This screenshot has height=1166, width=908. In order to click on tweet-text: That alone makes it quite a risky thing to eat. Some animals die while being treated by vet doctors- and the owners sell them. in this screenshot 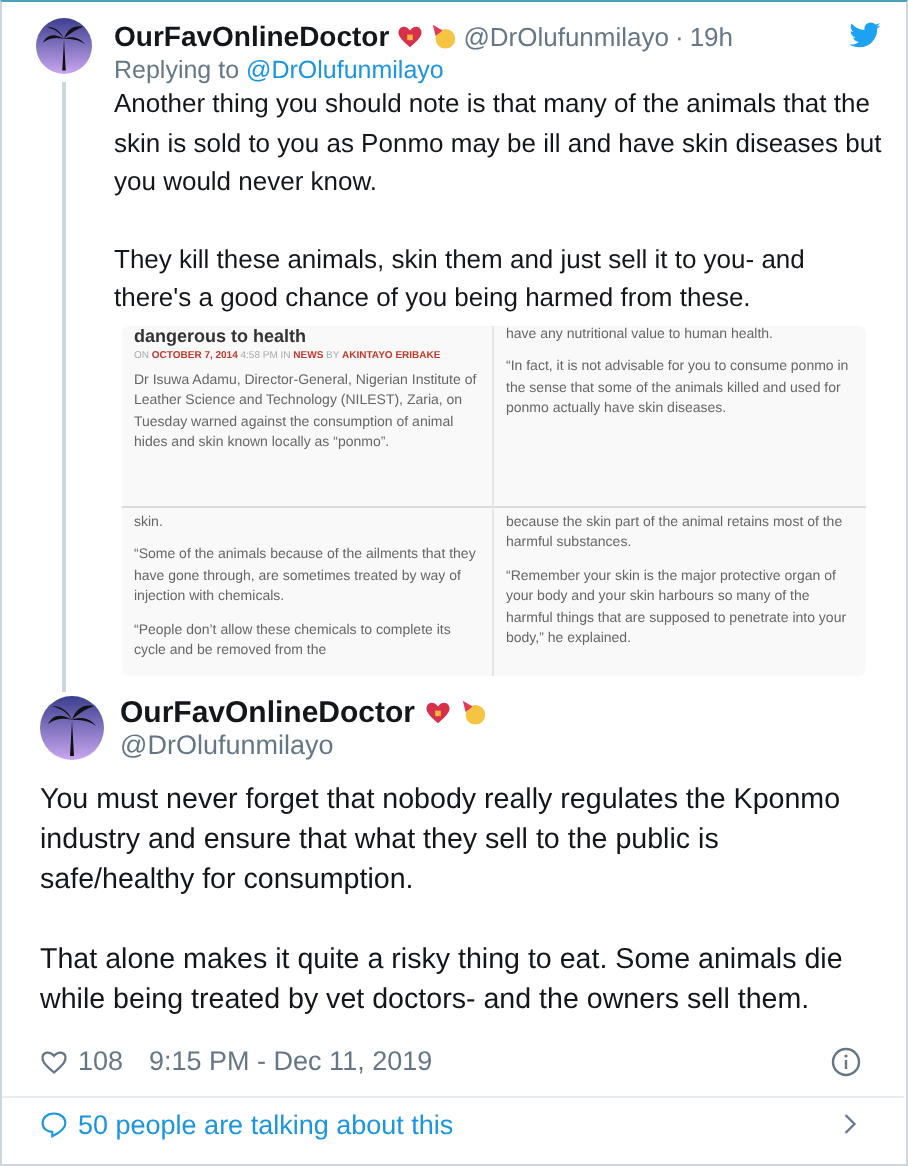, I will do `click(442, 980)`.